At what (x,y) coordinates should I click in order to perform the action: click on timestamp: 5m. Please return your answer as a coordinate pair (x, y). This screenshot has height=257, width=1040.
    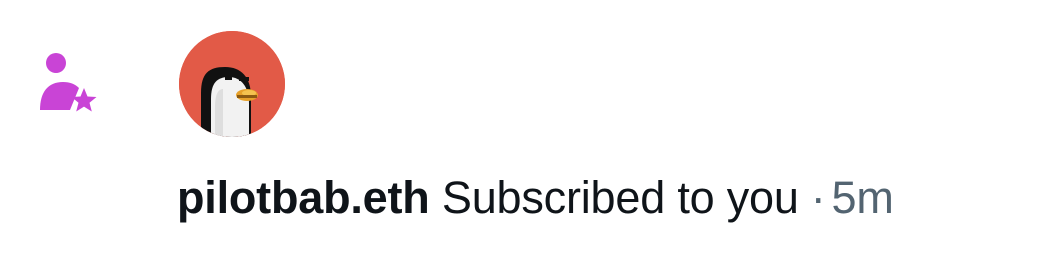
    Looking at the image, I should click on (863, 197).